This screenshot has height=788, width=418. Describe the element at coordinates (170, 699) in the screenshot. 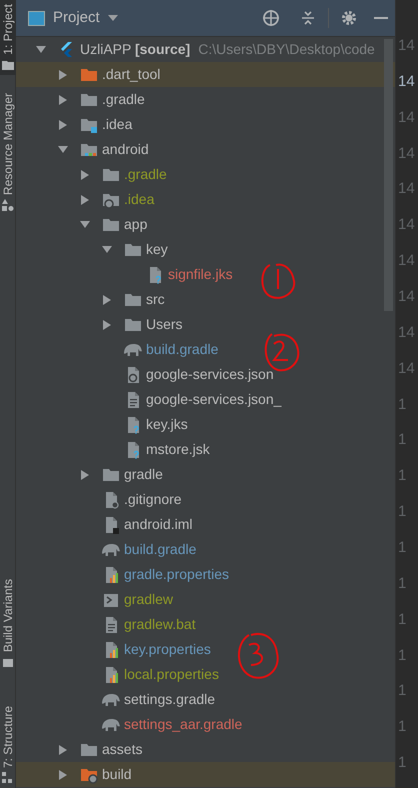

I see `file-name: settings.gradle` at that location.